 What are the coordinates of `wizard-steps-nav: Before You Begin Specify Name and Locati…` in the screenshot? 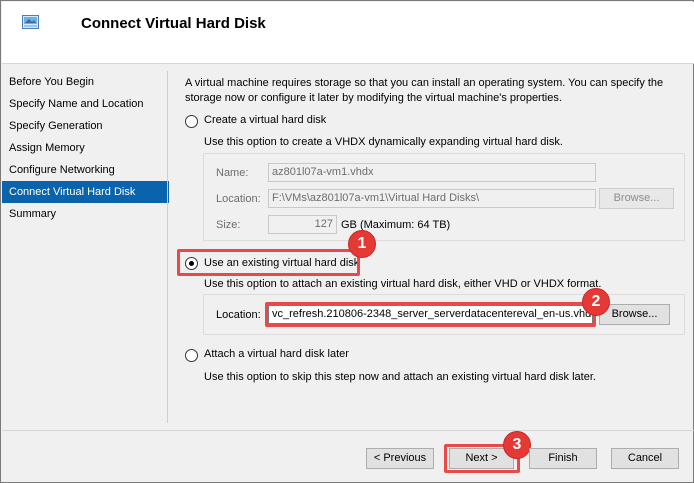 It's located at (85, 148).